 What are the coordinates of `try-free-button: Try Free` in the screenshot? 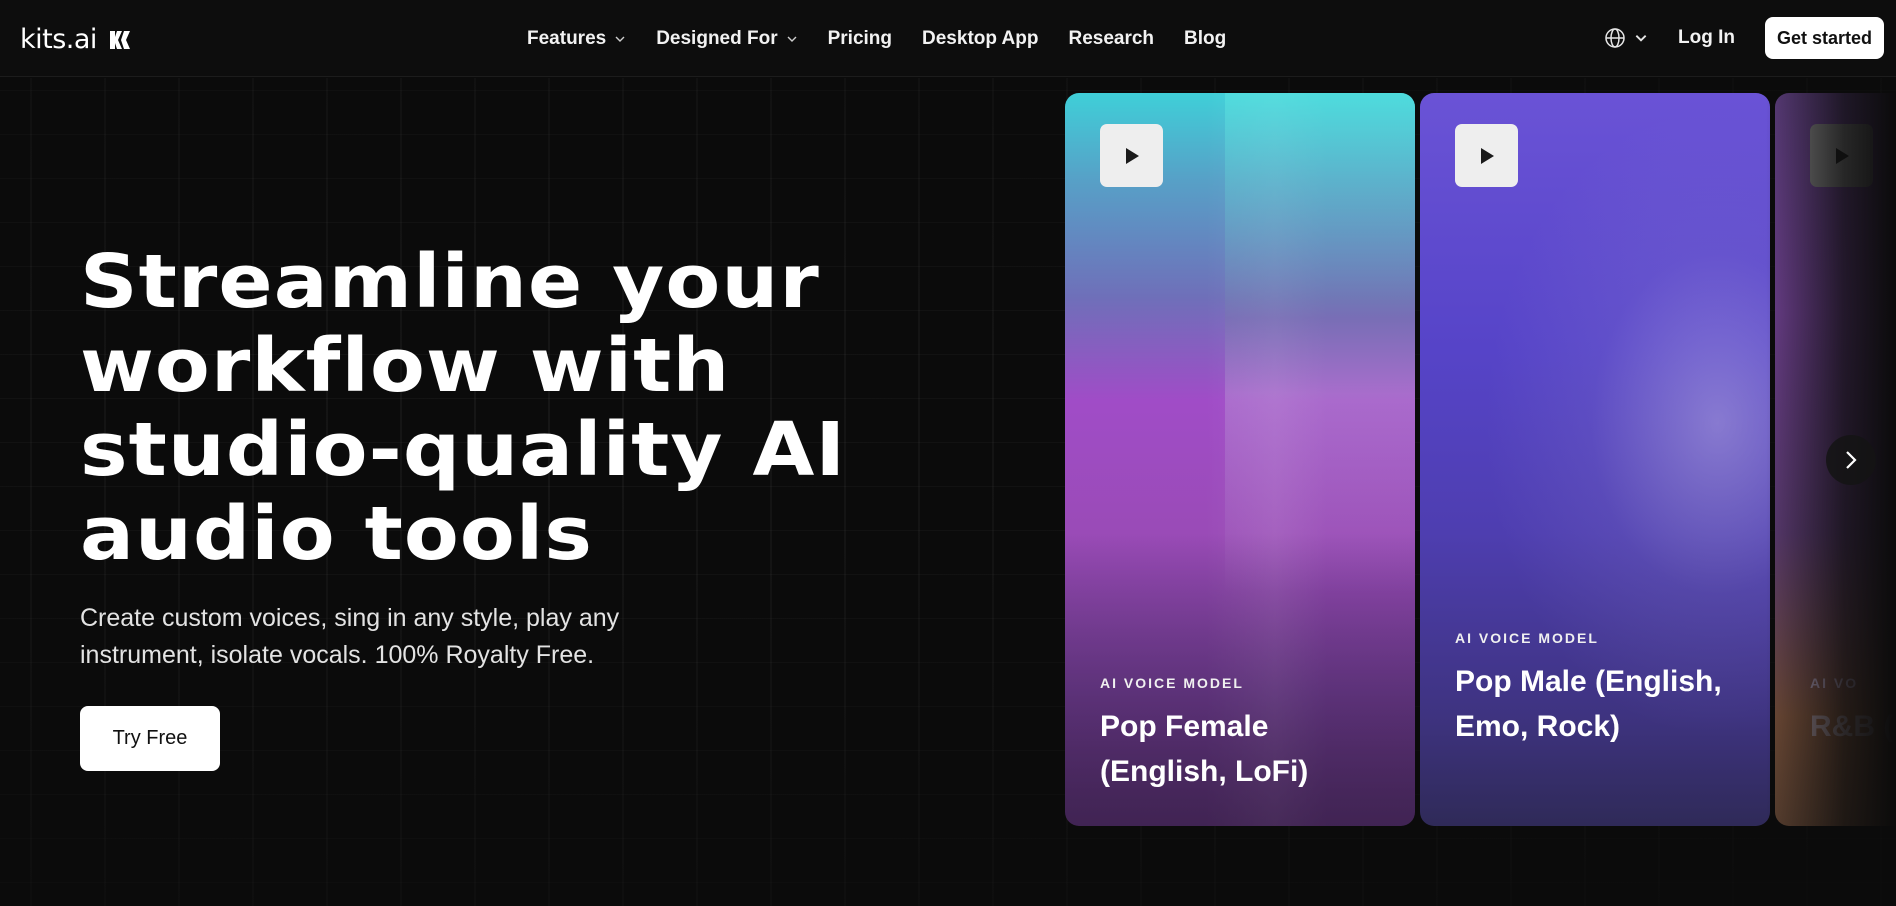 It's located at (150, 738).